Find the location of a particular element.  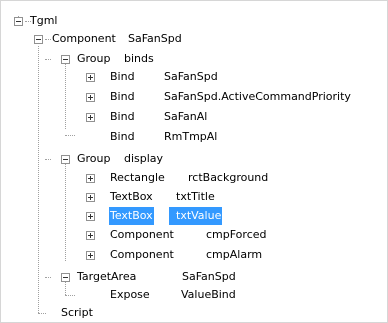

node-name: RmTmpAl is located at coordinates (191, 136).